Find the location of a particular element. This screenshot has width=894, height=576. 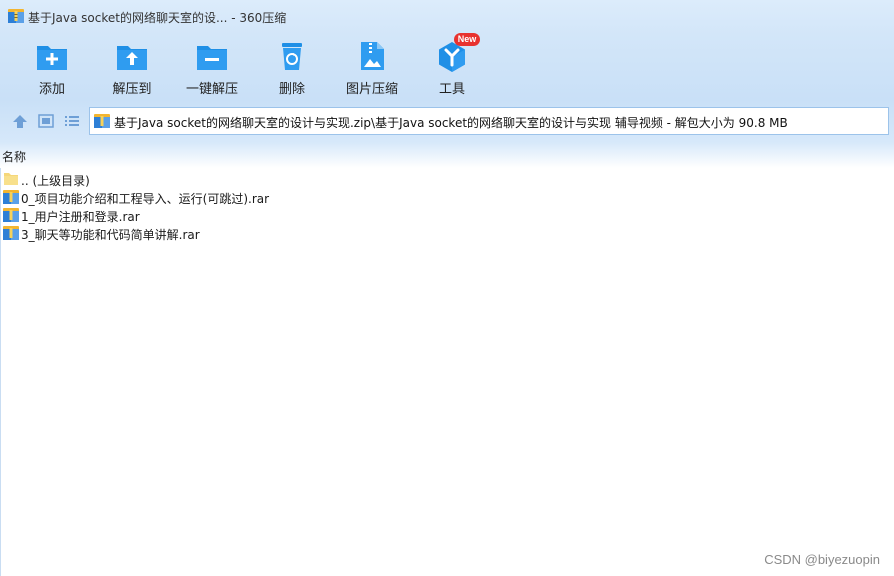

delete-label: 删除 is located at coordinates (291, 89).